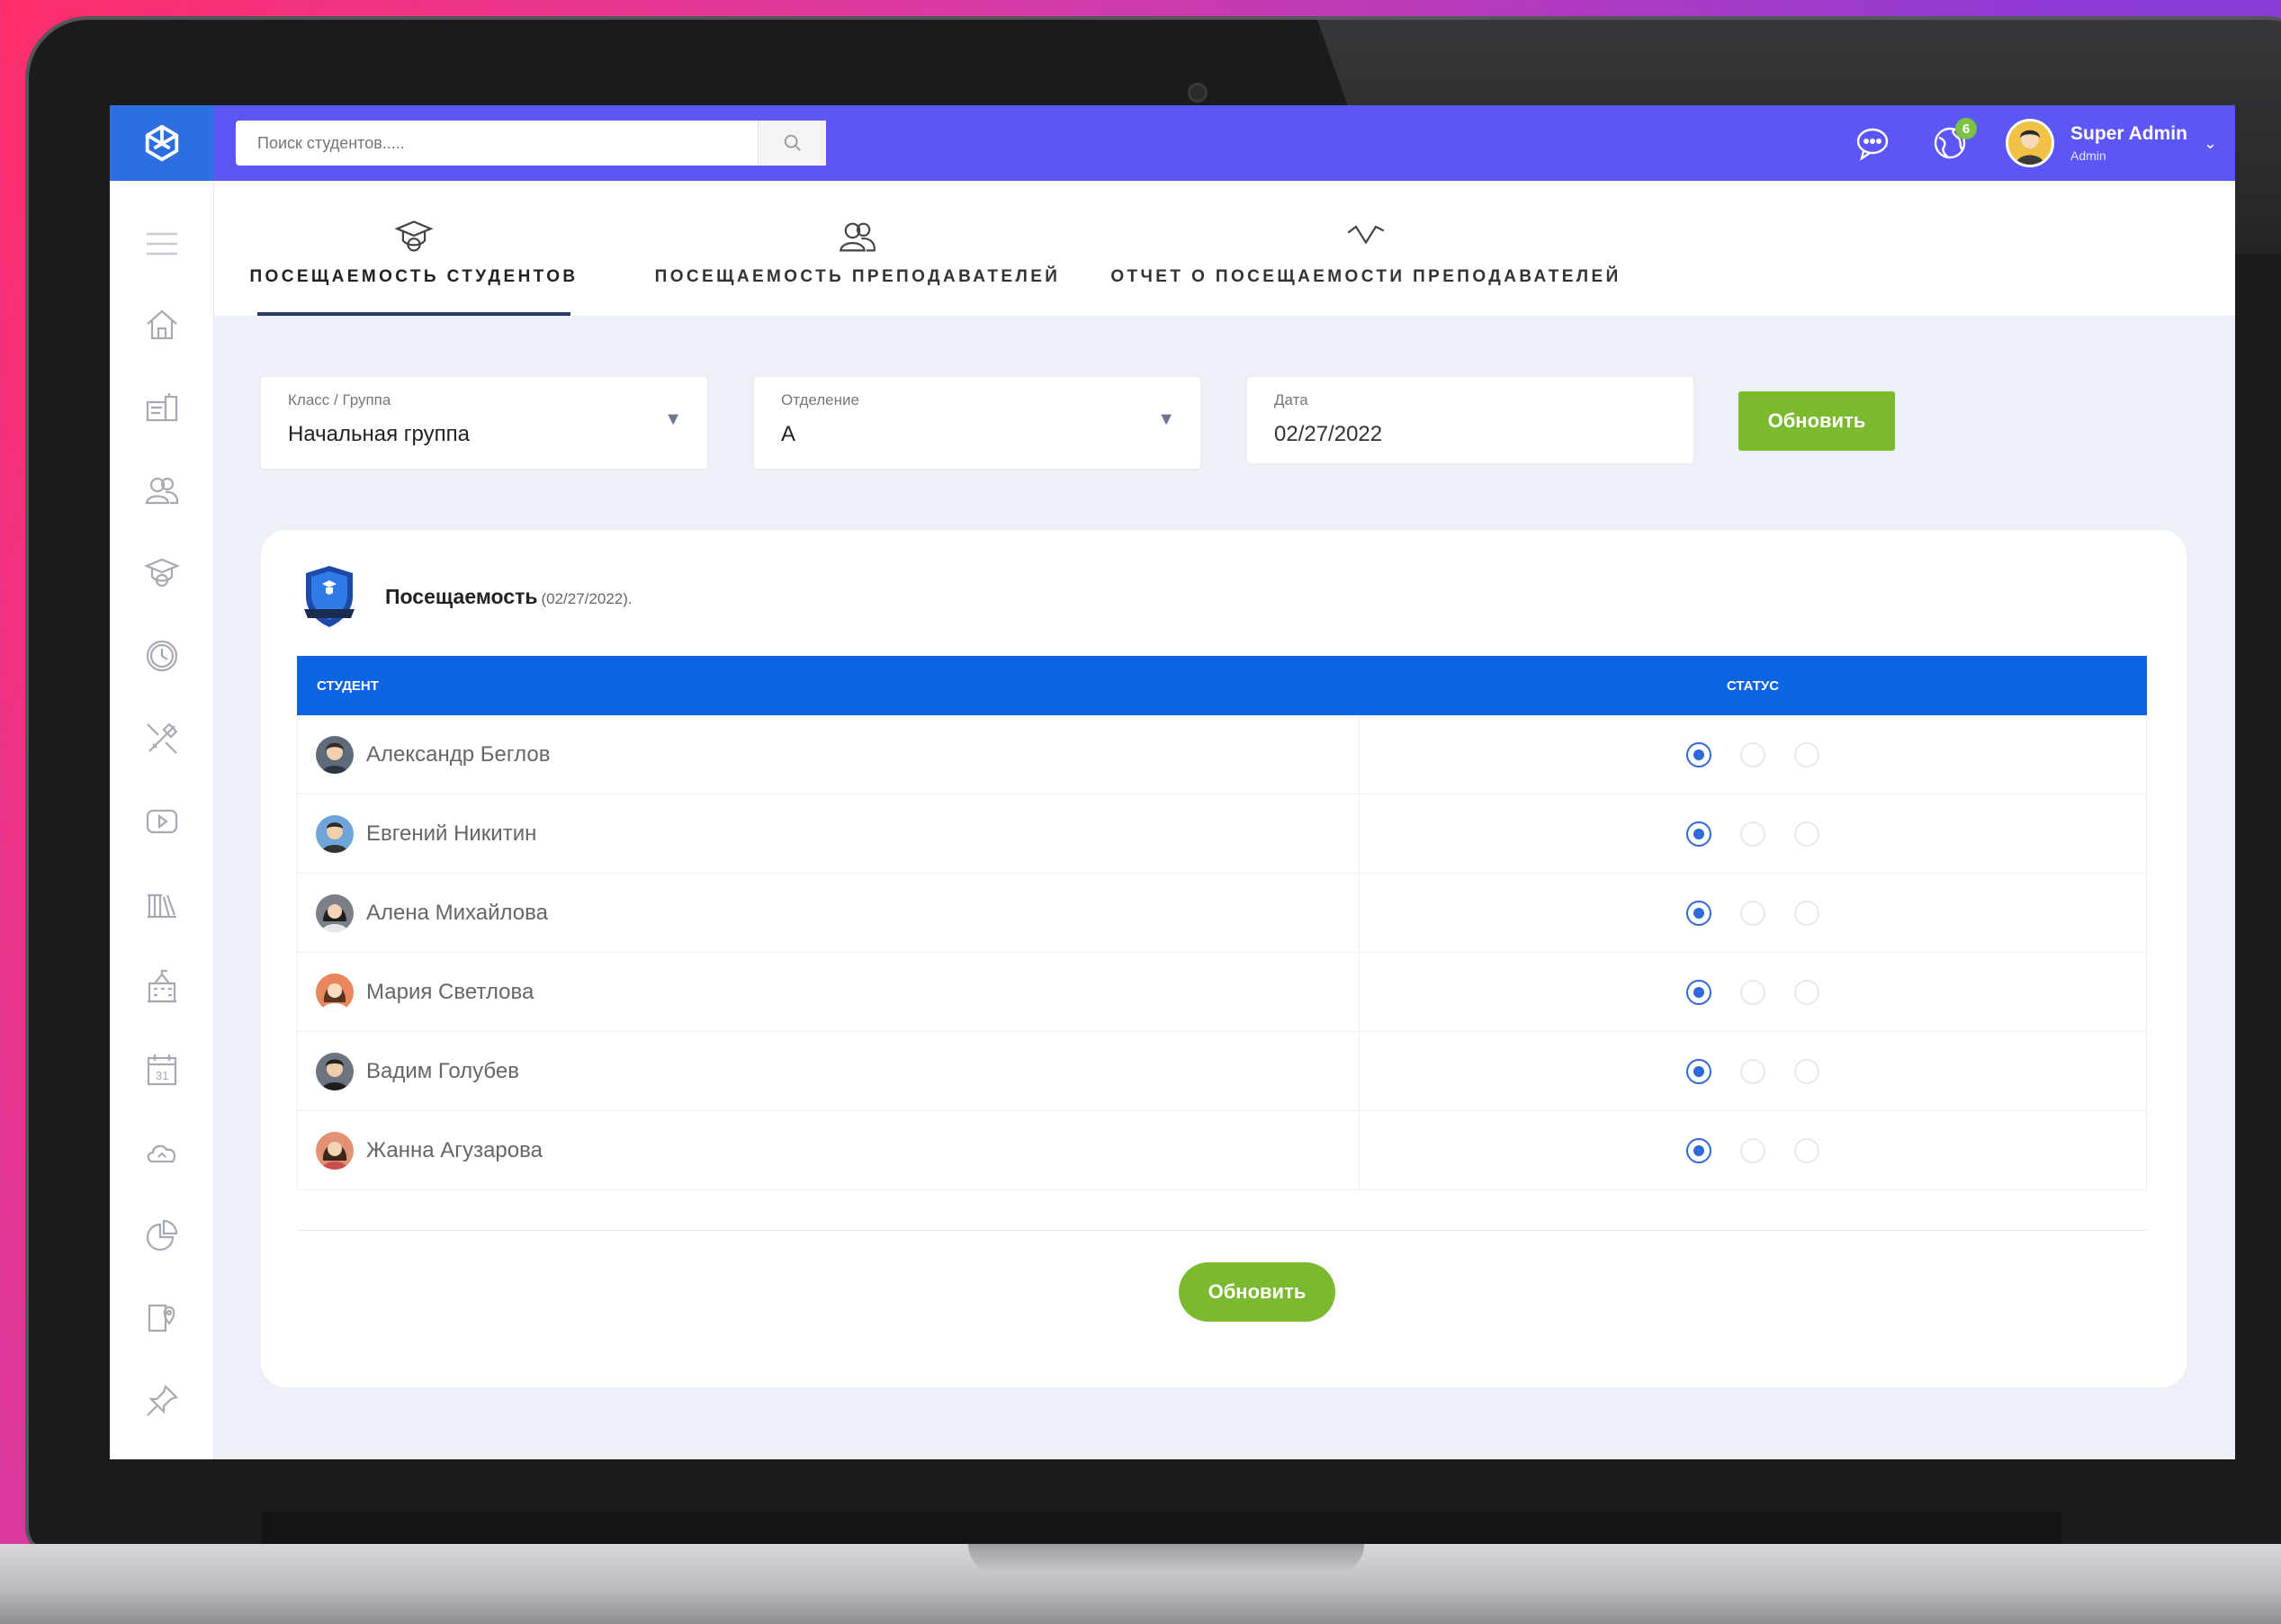 This screenshot has width=2281, height=1624. I want to click on chat-button, so click(1872, 143).